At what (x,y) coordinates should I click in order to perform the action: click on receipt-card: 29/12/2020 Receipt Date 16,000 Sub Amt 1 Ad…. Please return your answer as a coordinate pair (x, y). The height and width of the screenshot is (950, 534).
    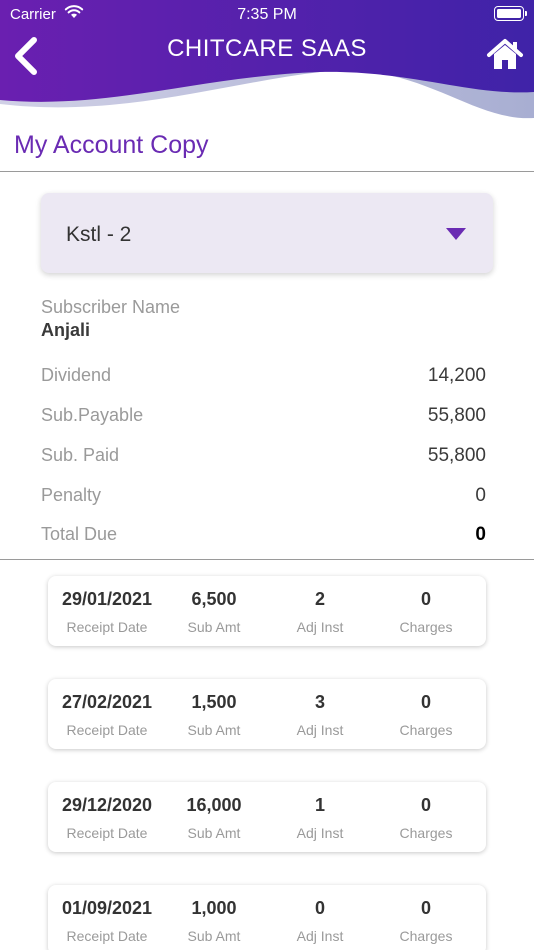
    Looking at the image, I should click on (267, 817).